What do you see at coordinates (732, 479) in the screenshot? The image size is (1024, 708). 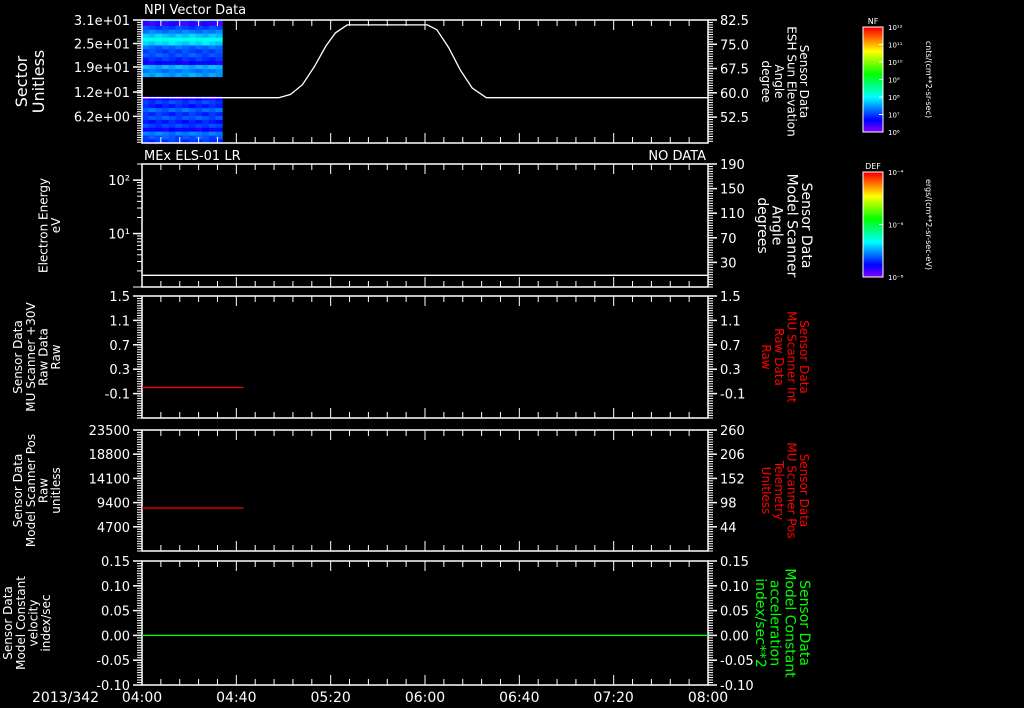 I see `right-axis-tick-label: 152` at bounding box center [732, 479].